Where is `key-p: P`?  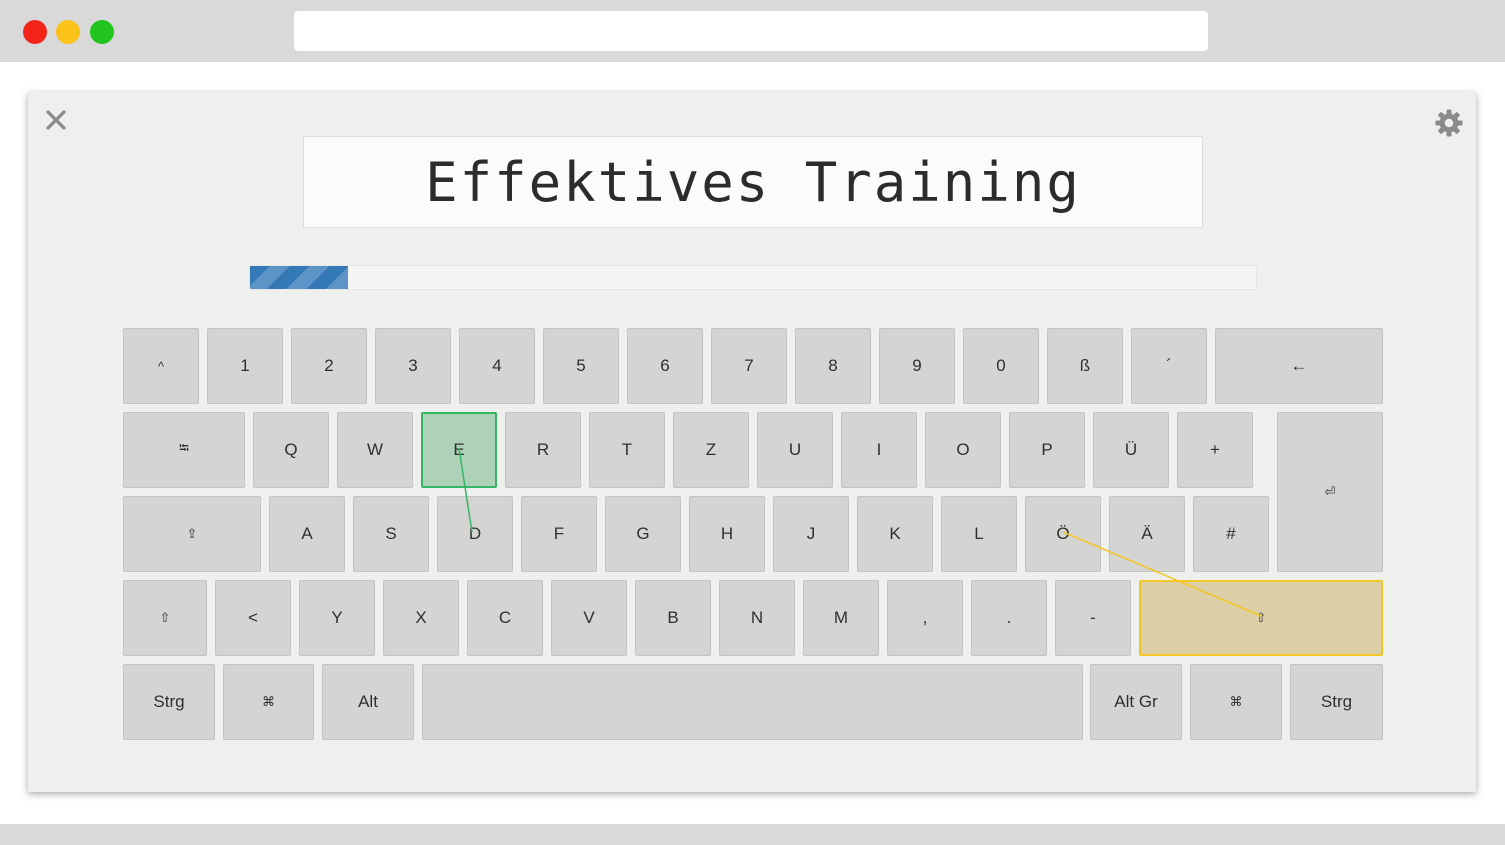 key-p: P is located at coordinates (1047, 450).